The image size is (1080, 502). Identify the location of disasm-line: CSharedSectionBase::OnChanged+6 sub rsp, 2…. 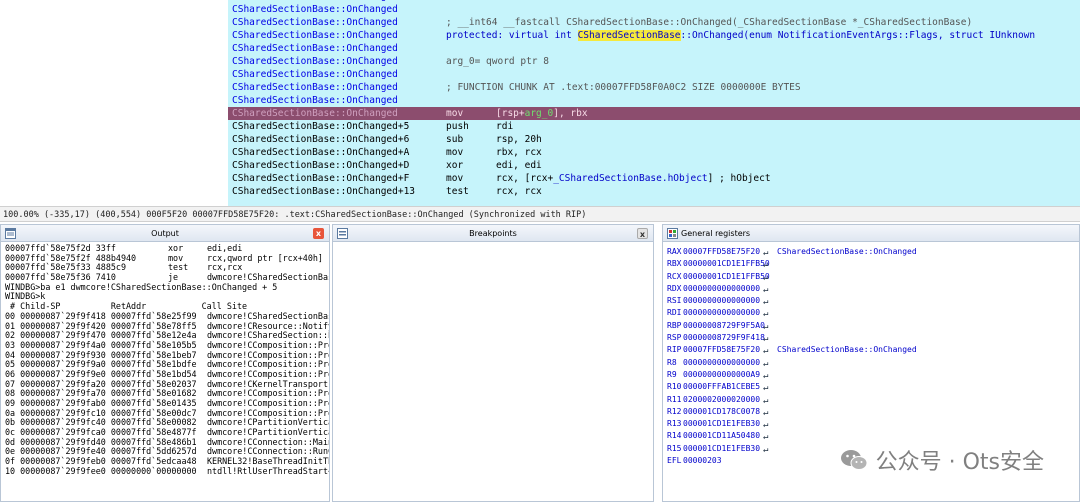
(654, 139).